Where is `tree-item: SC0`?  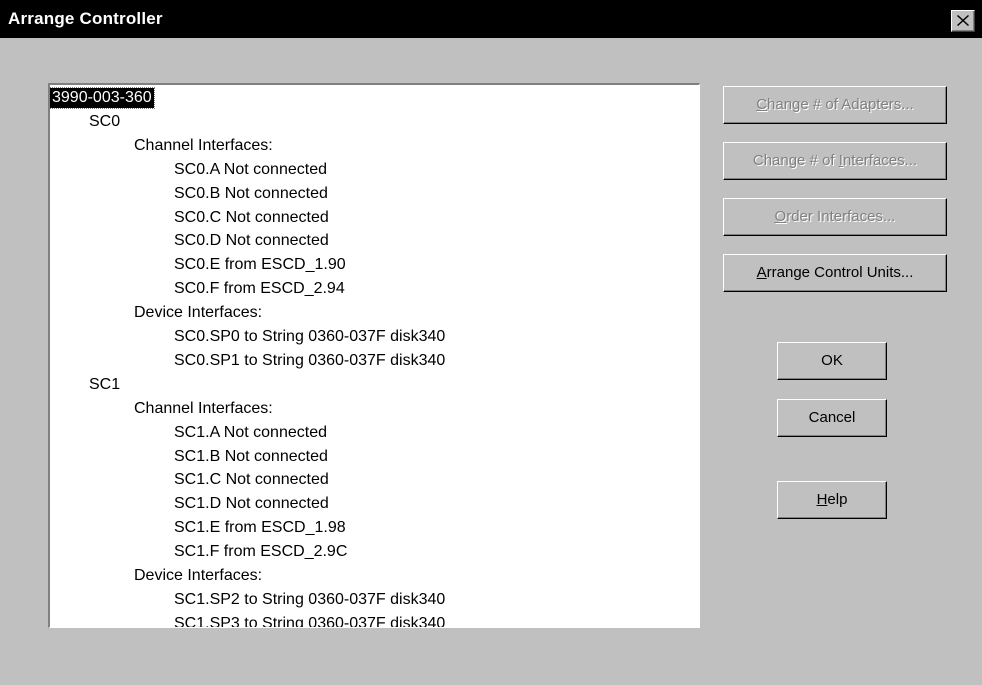 tree-item: SC0 is located at coordinates (104, 122).